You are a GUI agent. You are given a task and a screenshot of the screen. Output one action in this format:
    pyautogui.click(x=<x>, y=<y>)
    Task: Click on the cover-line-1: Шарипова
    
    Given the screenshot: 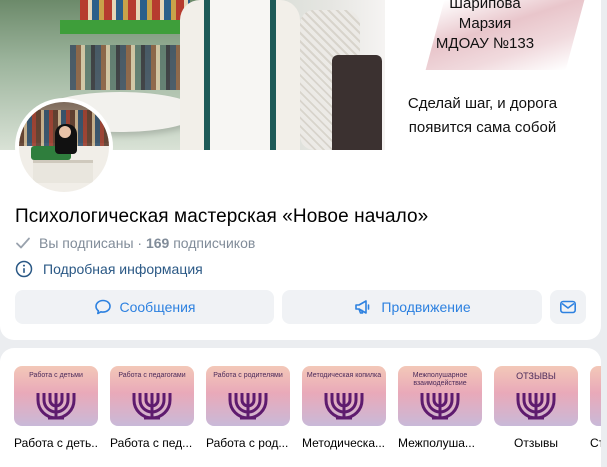 What is the action you would take?
    pyautogui.click(x=485, y=6)
    